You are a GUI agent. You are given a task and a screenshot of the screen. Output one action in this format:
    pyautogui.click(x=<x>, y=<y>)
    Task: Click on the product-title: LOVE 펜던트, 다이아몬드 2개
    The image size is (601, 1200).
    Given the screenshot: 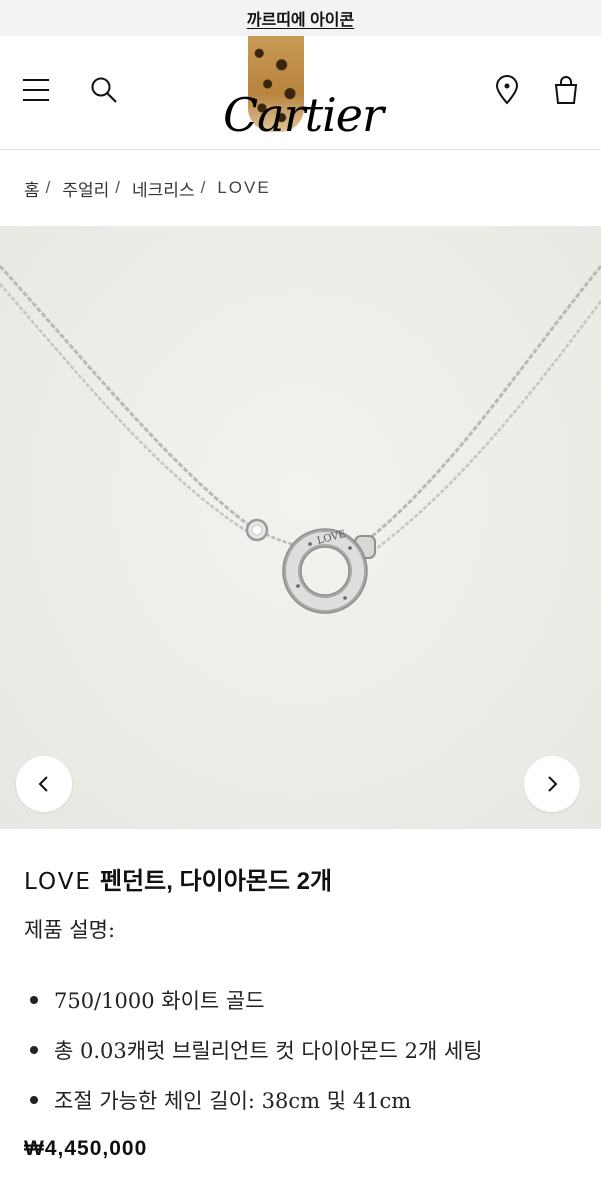 What is the action you would take?
    pyautogui.click(x=300, y=882)
    